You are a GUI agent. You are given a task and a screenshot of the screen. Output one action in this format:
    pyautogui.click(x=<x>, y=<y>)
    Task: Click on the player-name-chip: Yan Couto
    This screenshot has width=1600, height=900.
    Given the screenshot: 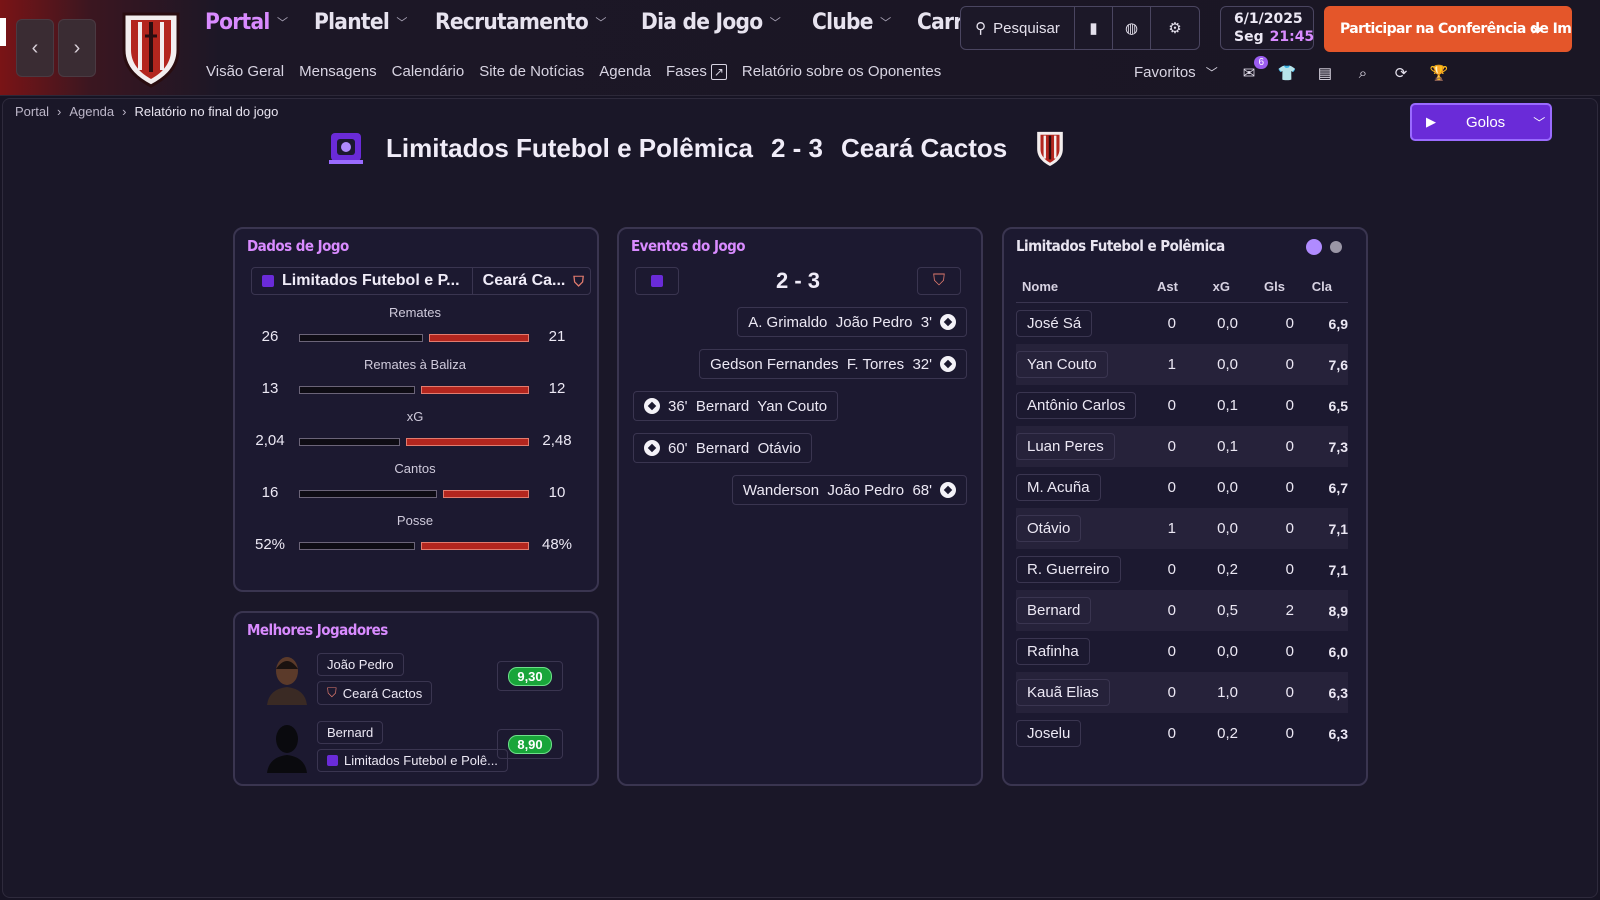 What is the action you would take?
    pyautogui.click(x=1062, y=364)
    